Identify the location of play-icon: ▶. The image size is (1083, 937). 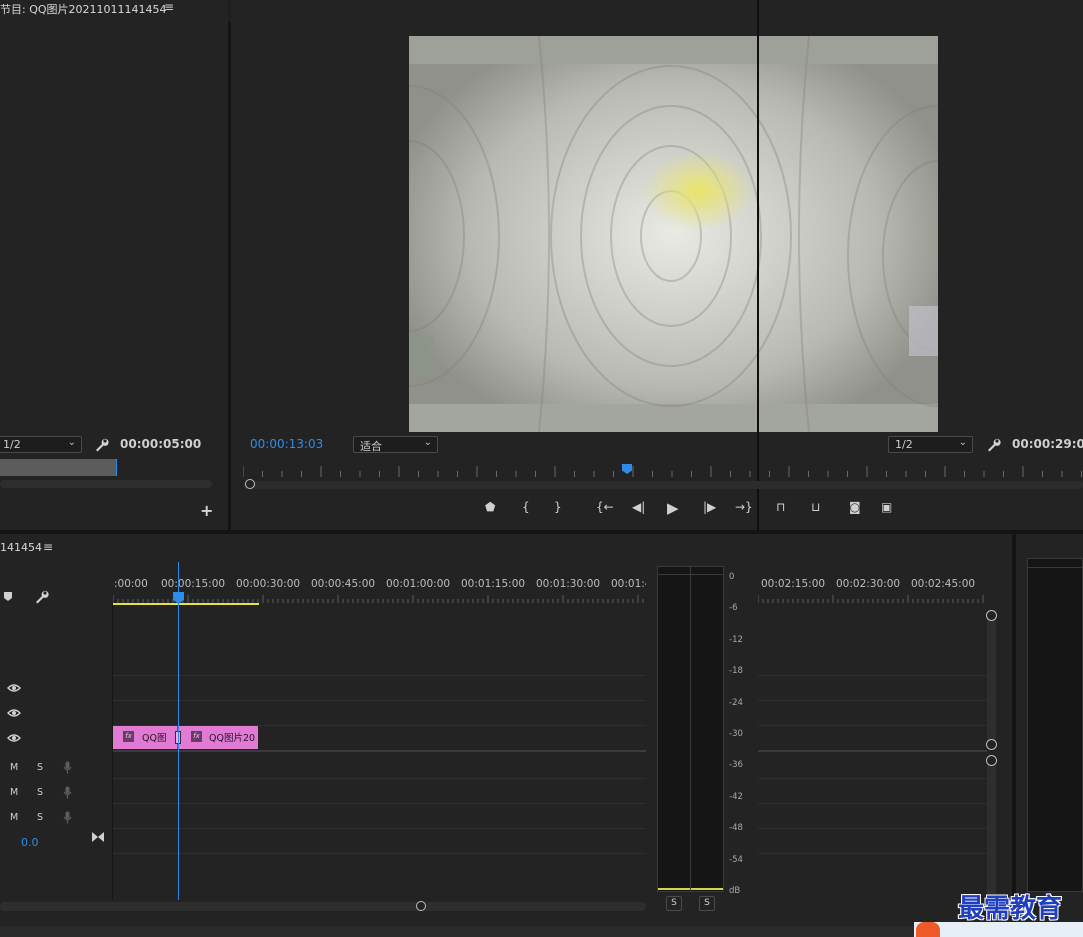
(673, 508).